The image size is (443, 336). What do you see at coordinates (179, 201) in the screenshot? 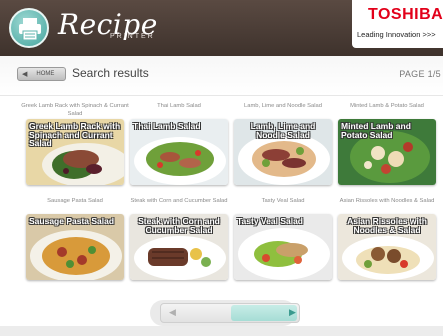
I see `recipe-caption: Steak with Corn and Cucumber Salad` at bounding box center [179, 201].